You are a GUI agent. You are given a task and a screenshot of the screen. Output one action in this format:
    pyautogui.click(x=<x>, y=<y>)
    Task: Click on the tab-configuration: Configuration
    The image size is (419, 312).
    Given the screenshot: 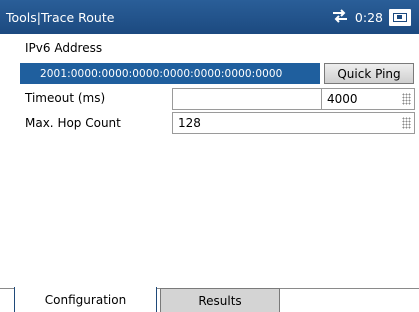 What is the action you would take?
    pyautogui.click(x=85, y=299)
    